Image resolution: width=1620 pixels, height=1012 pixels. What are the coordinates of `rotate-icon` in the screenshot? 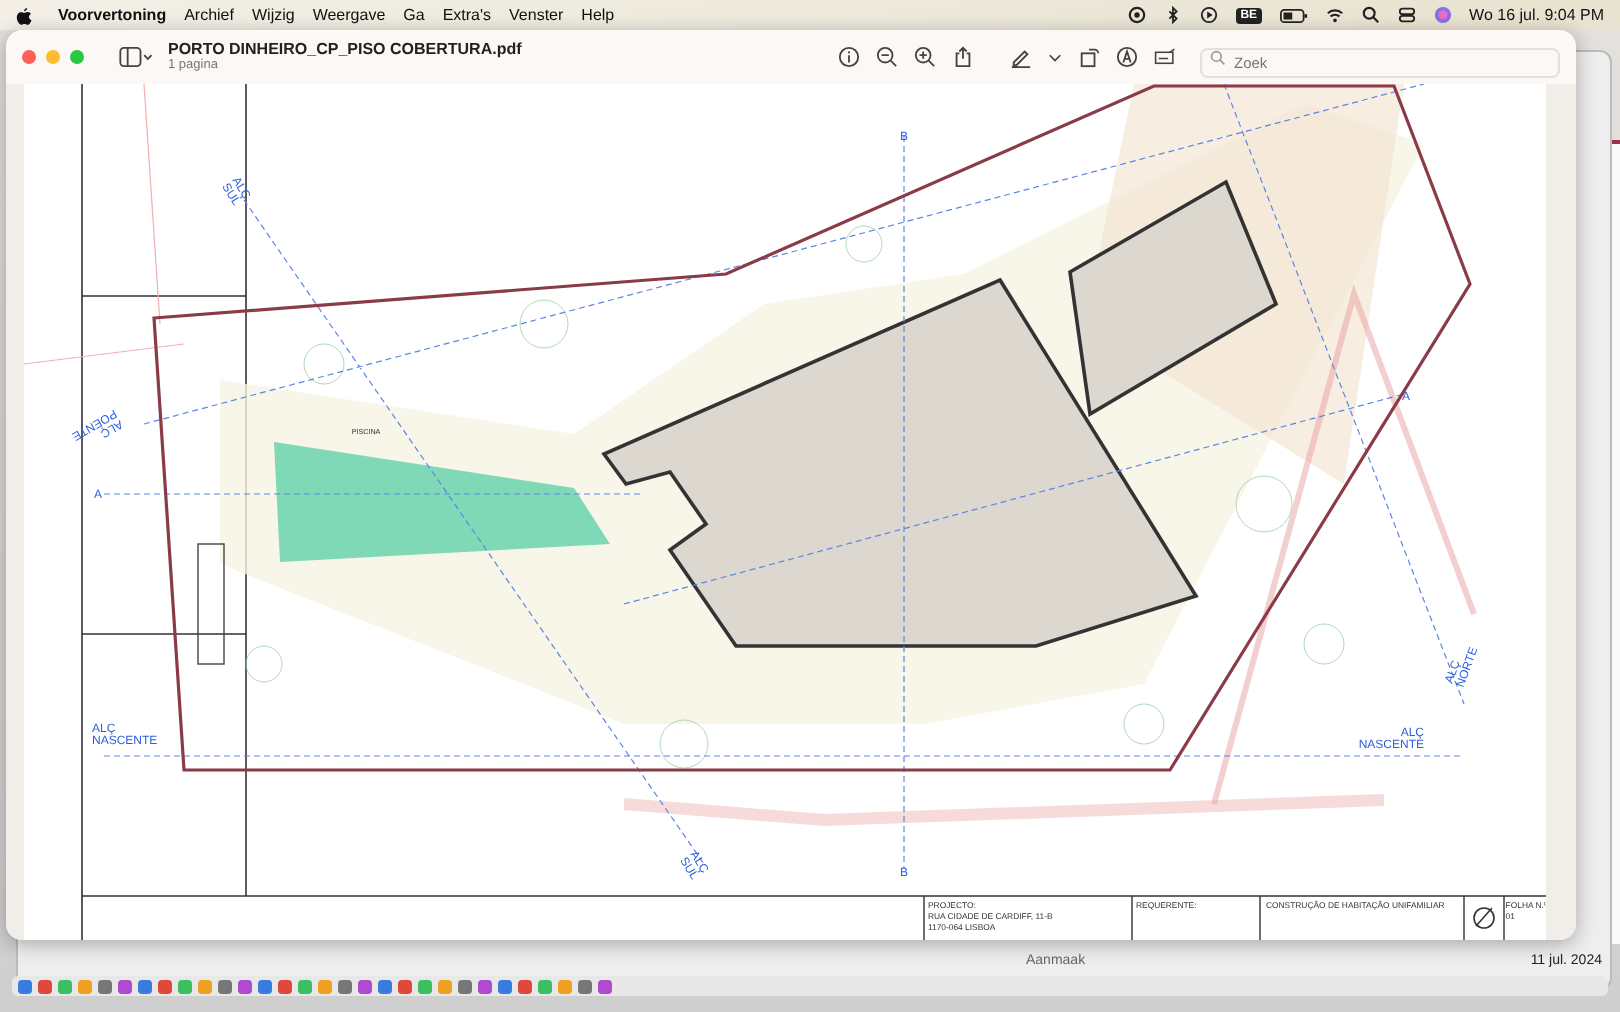 It's located at (1089, 57).